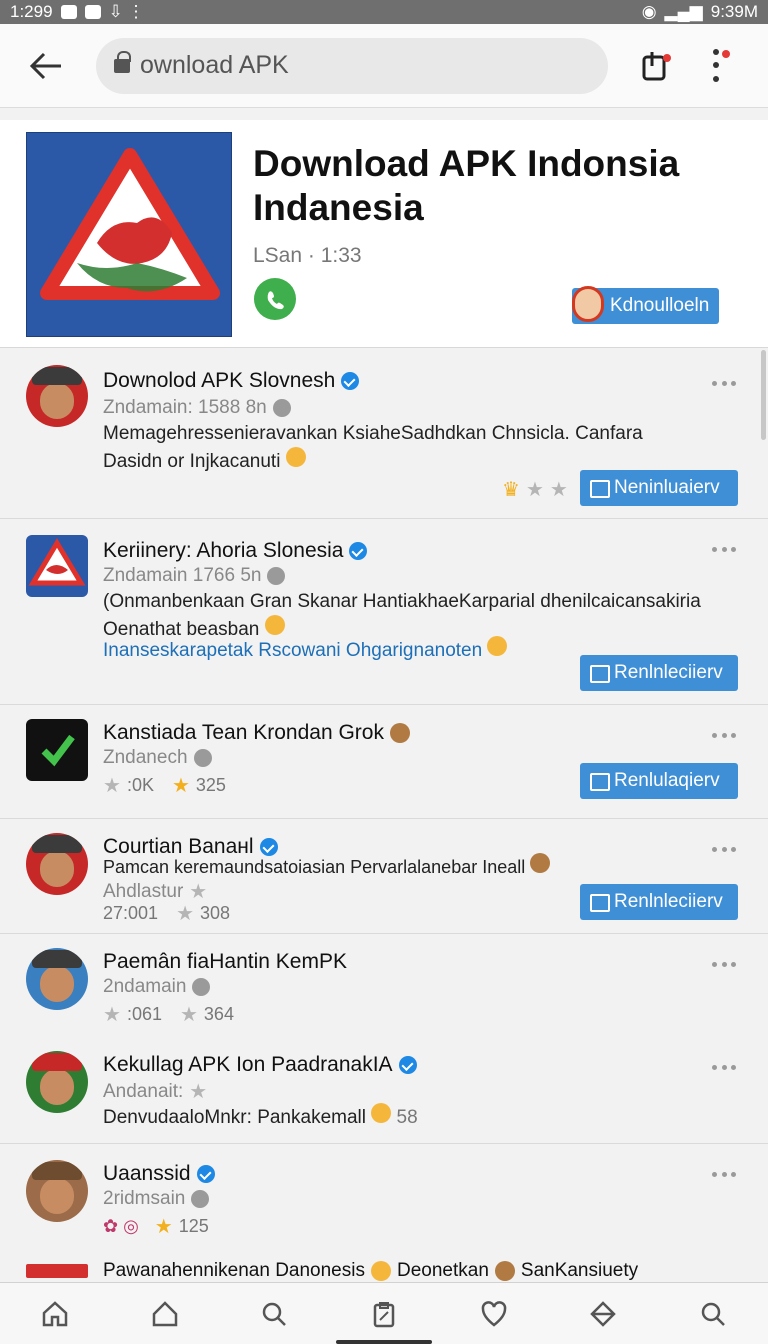 The height and width of the screenshot is (1344, 768). I want to click on status-clock-right: 9:39M, so click(734, 11).